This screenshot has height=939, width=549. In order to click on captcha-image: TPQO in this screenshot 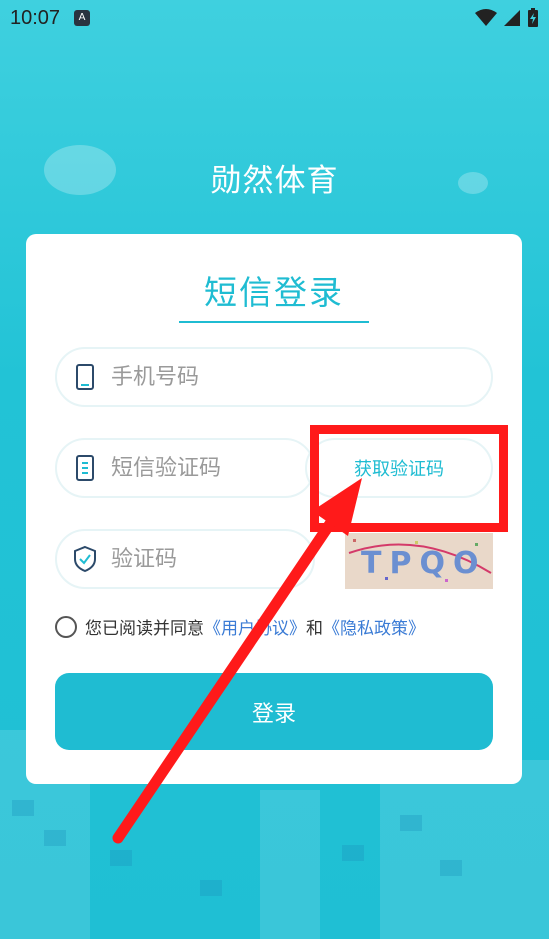, I will do `click(419, 561)`.